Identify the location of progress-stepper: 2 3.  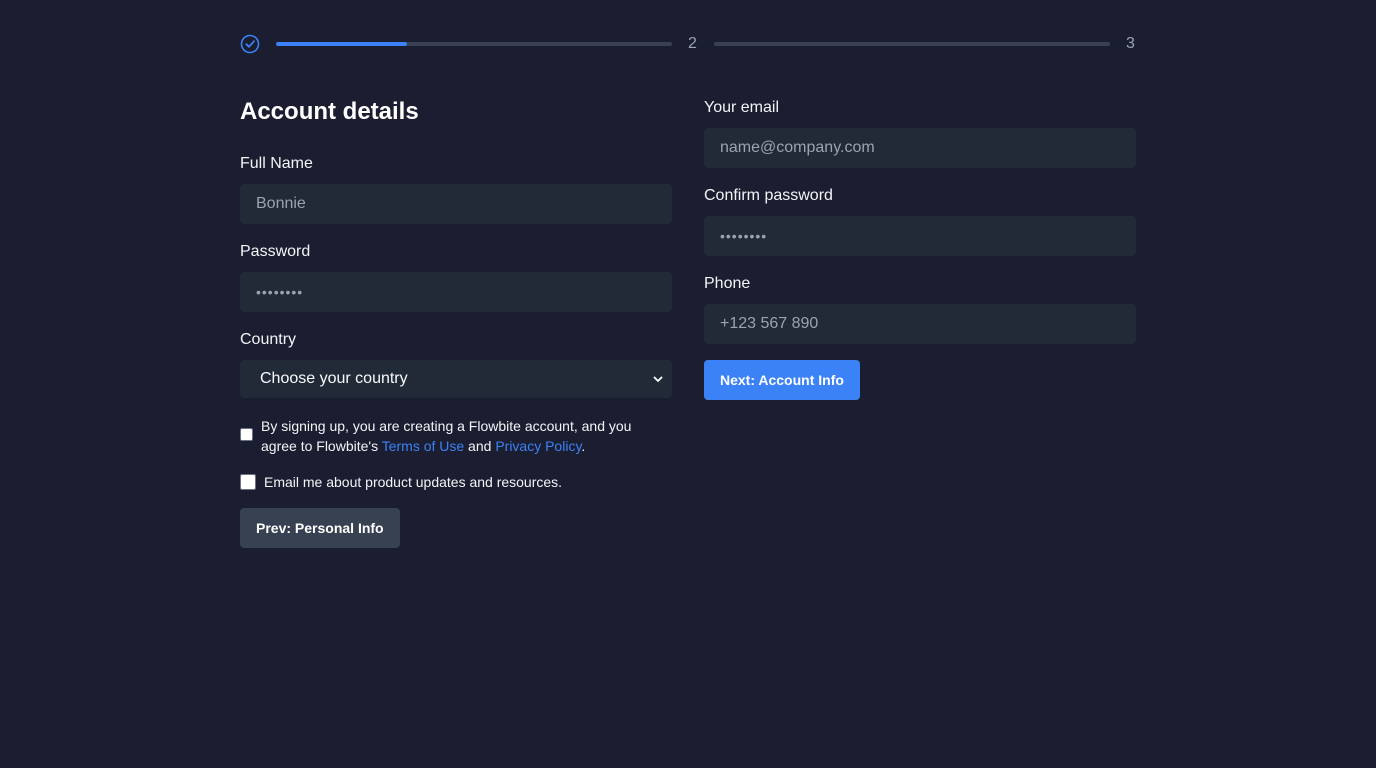
(688, 44).